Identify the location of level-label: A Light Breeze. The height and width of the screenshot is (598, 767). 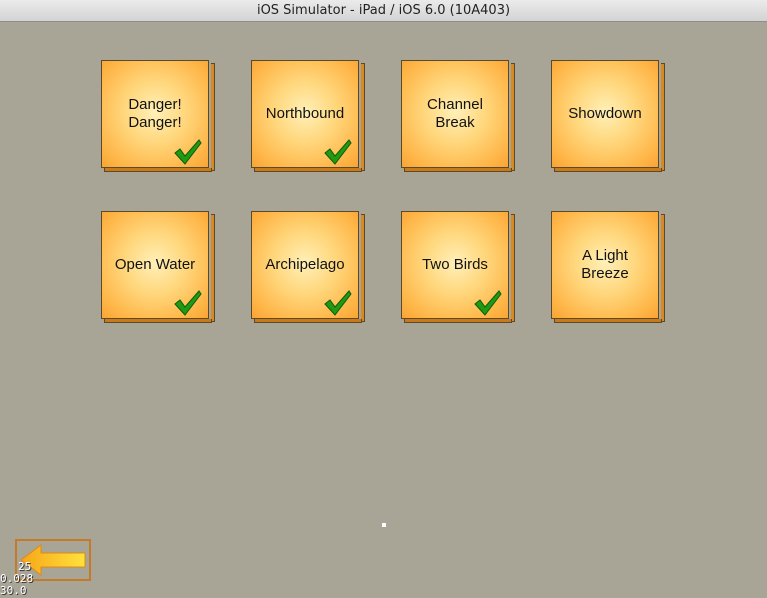
(605, 264).